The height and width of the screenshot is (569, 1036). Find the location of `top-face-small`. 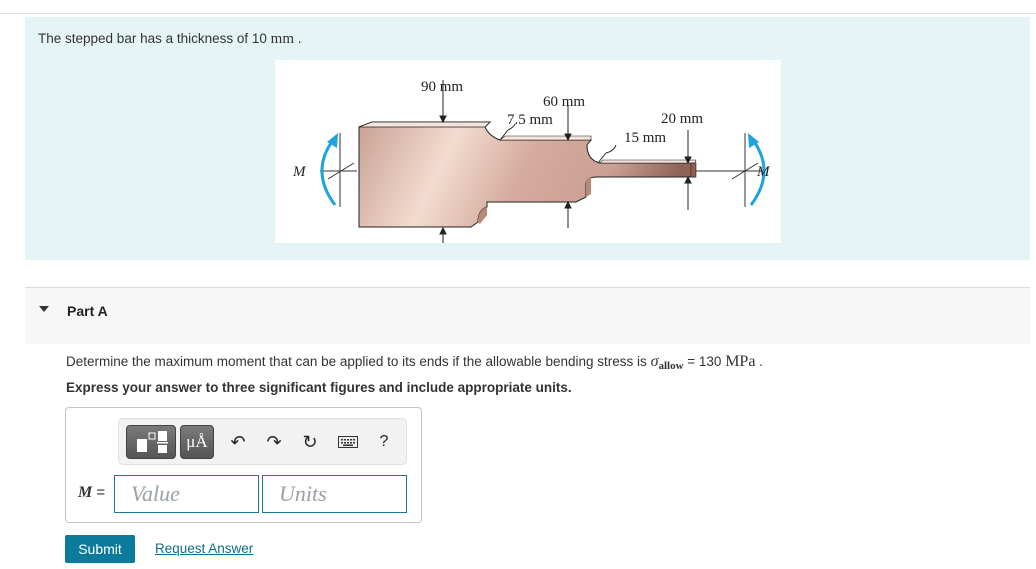

top-face-small is located at coordinates (648, 161).